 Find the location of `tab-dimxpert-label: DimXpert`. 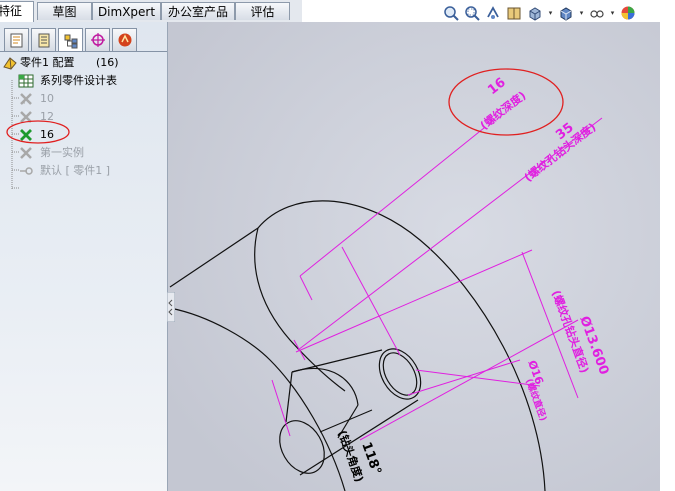

tab-dimxpert-label: DimXpert is located at coordinates (126, 12).